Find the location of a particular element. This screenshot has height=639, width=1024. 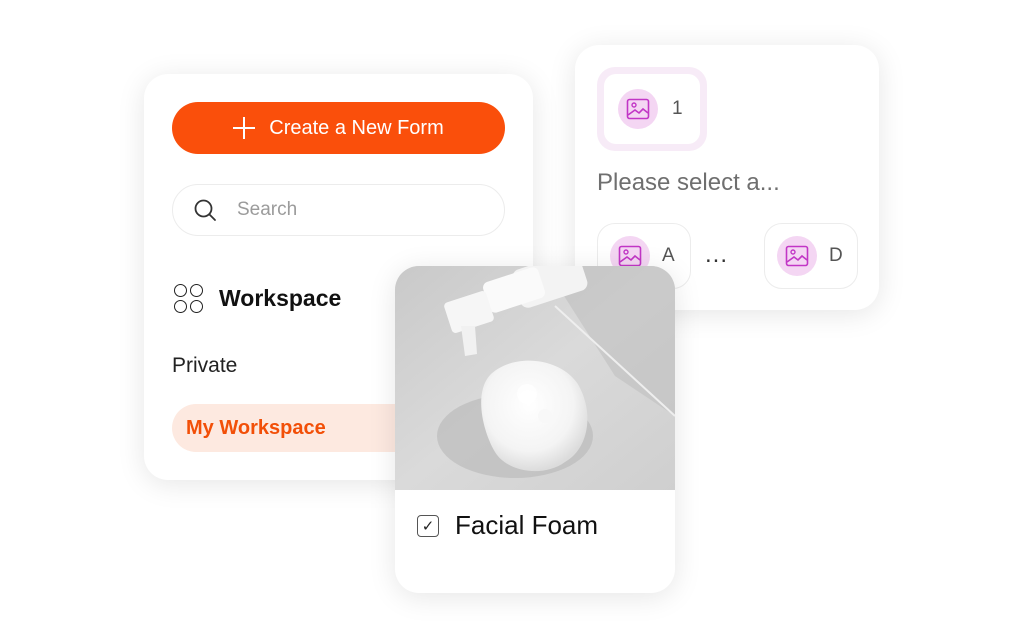

option-label: D is located at coordinates (836, 255).